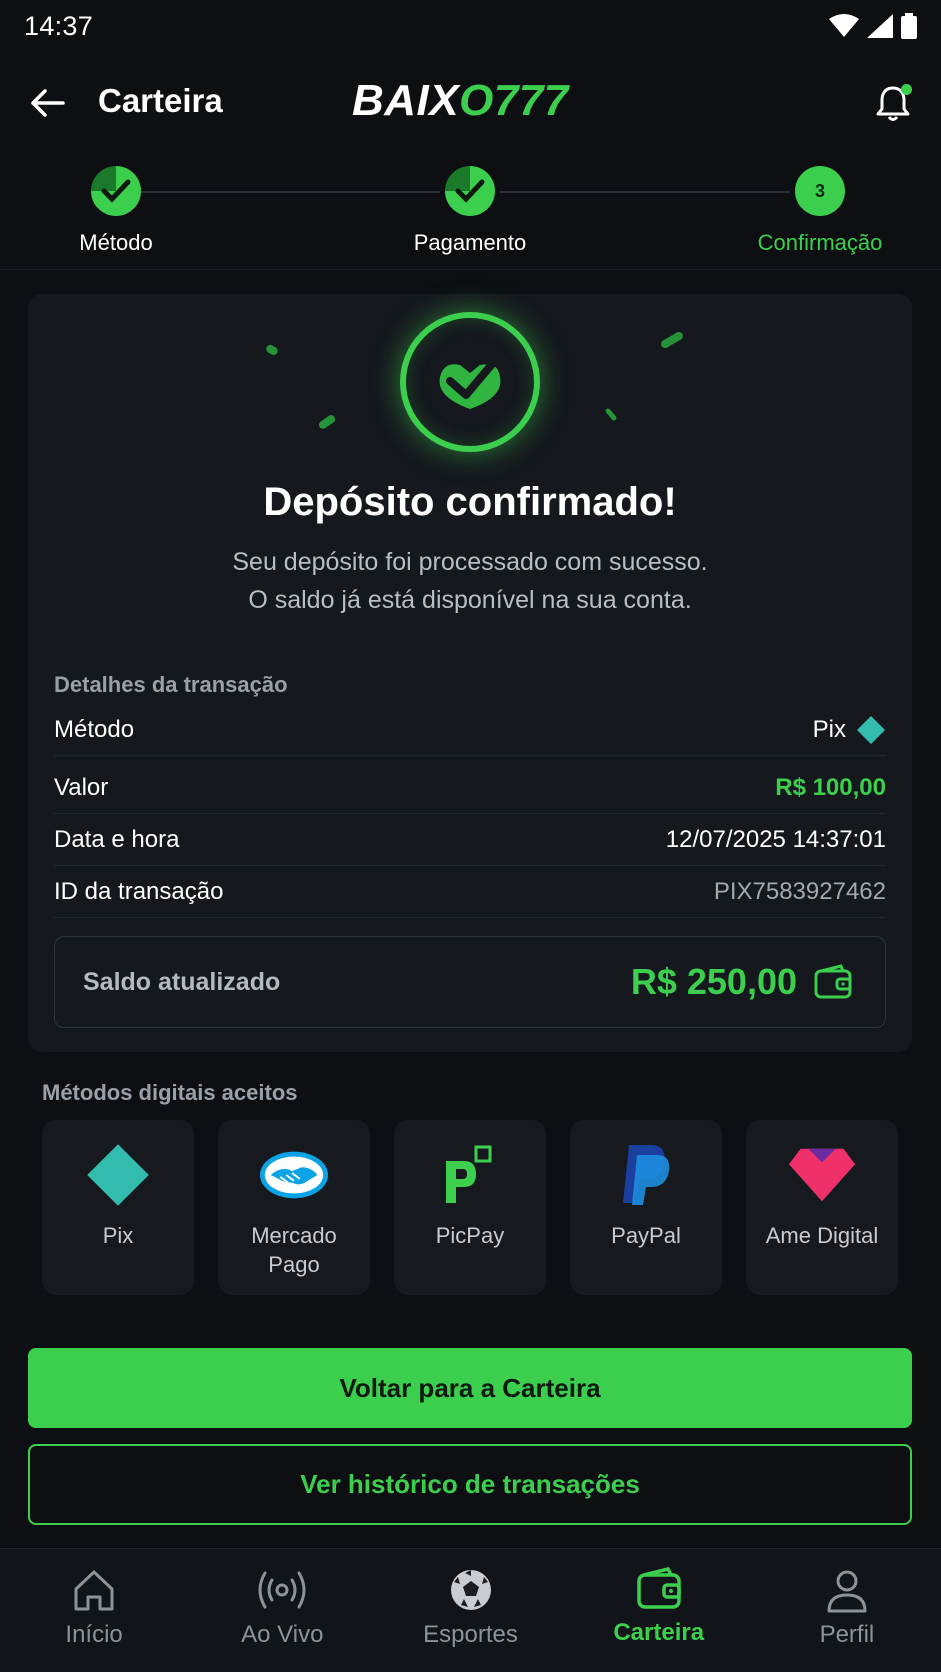 The height and width of the screenshot is (1672, 941). What do you see at coordinates (659, 1632) in the screenshot?
I see `nav-label: Carteira` at bounding box center [659, 1632].